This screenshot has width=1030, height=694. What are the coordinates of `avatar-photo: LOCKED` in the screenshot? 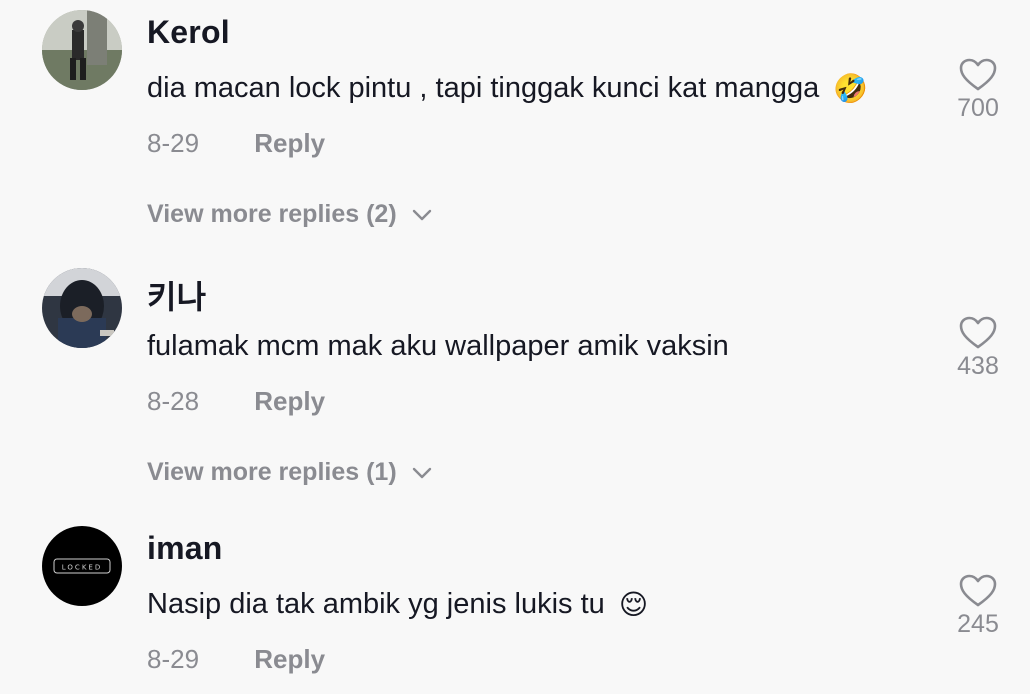 It's located at (82, 566).